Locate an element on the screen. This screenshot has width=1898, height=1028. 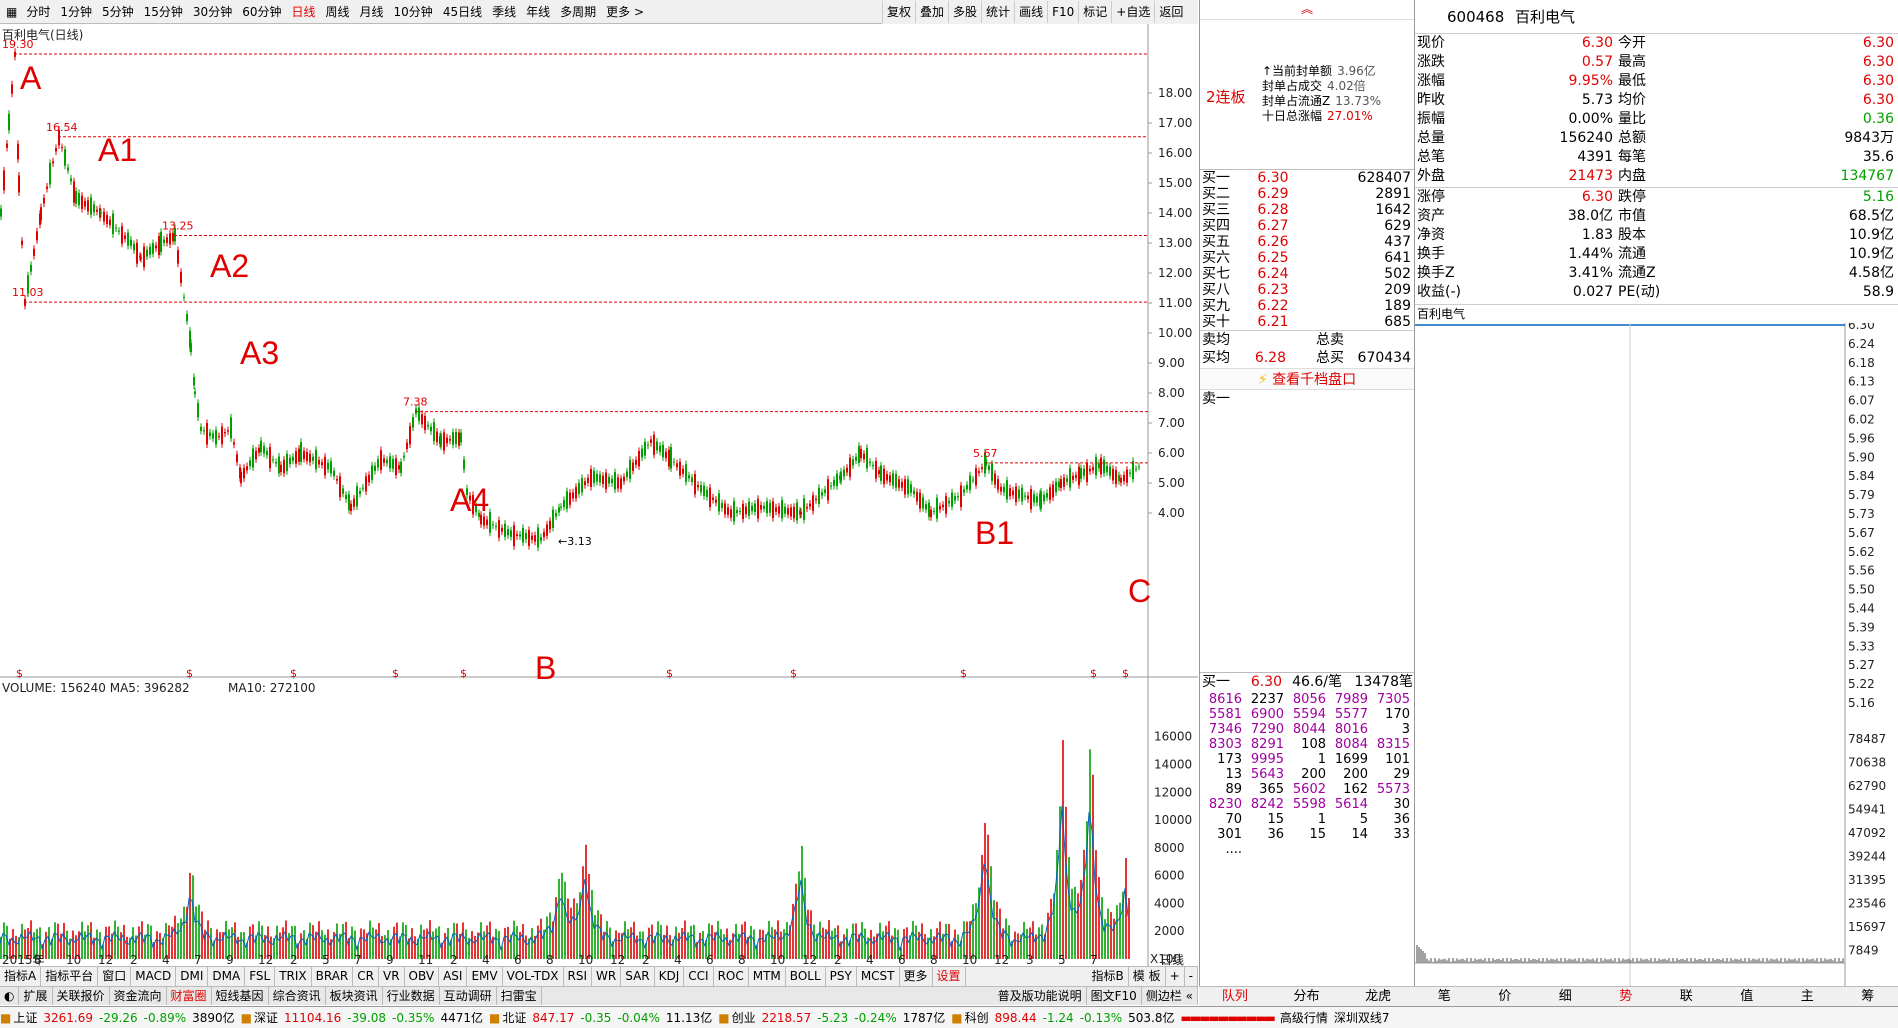
tool-button-5: F10 is located at coordinates (1062, 12).